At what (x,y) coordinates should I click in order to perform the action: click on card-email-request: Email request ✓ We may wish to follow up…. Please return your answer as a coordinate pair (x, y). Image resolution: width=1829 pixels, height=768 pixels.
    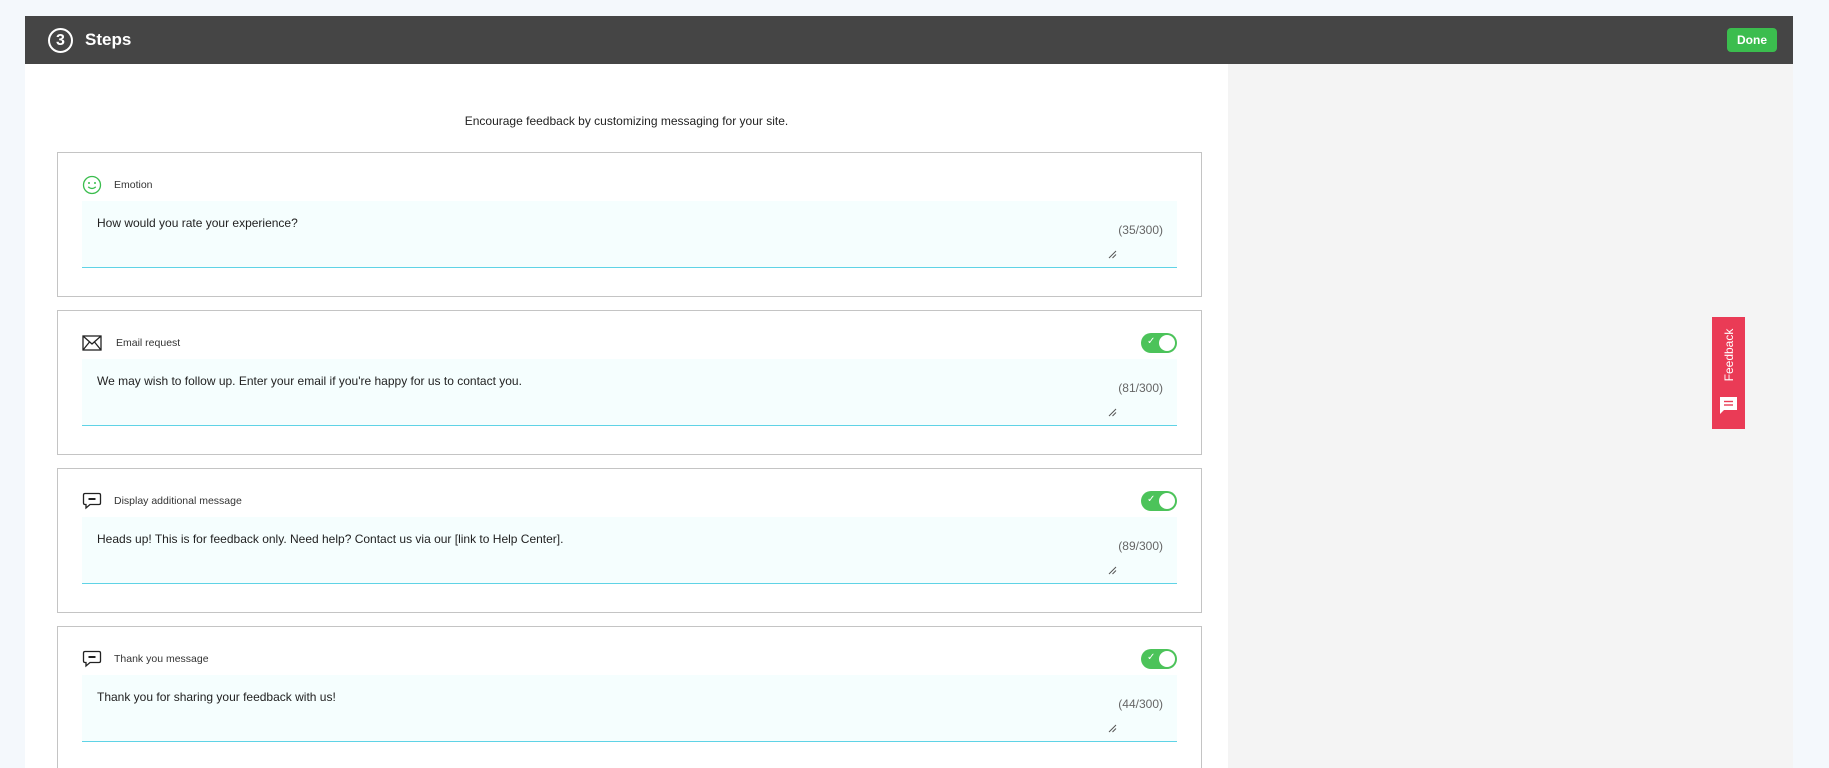
    Looking at the image, I should click on (629, 382).